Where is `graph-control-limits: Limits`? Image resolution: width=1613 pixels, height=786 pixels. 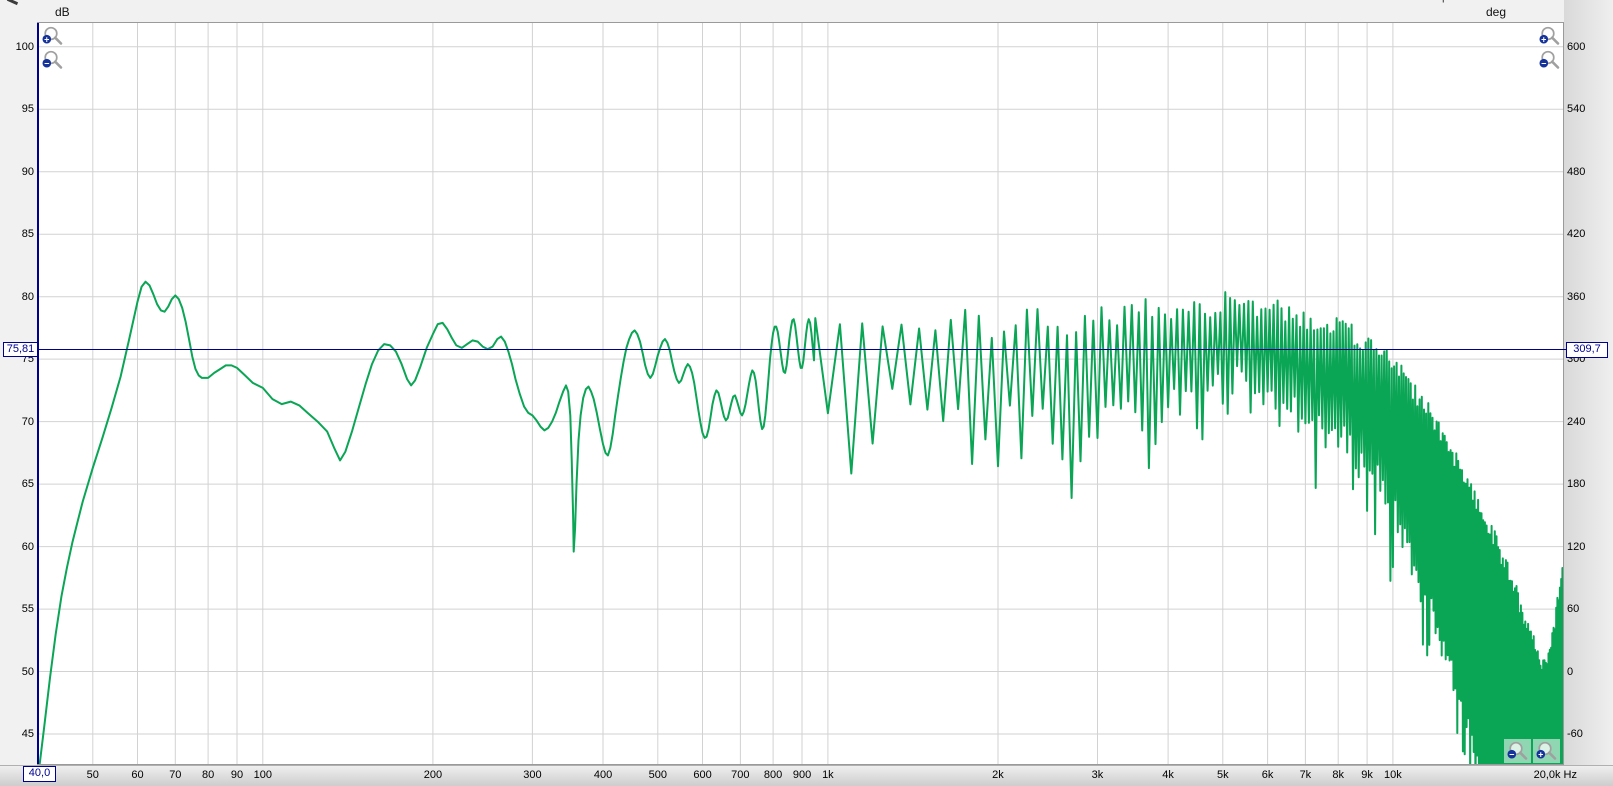
graph-control-limits: Limits is located at coordinates (1502, 1).